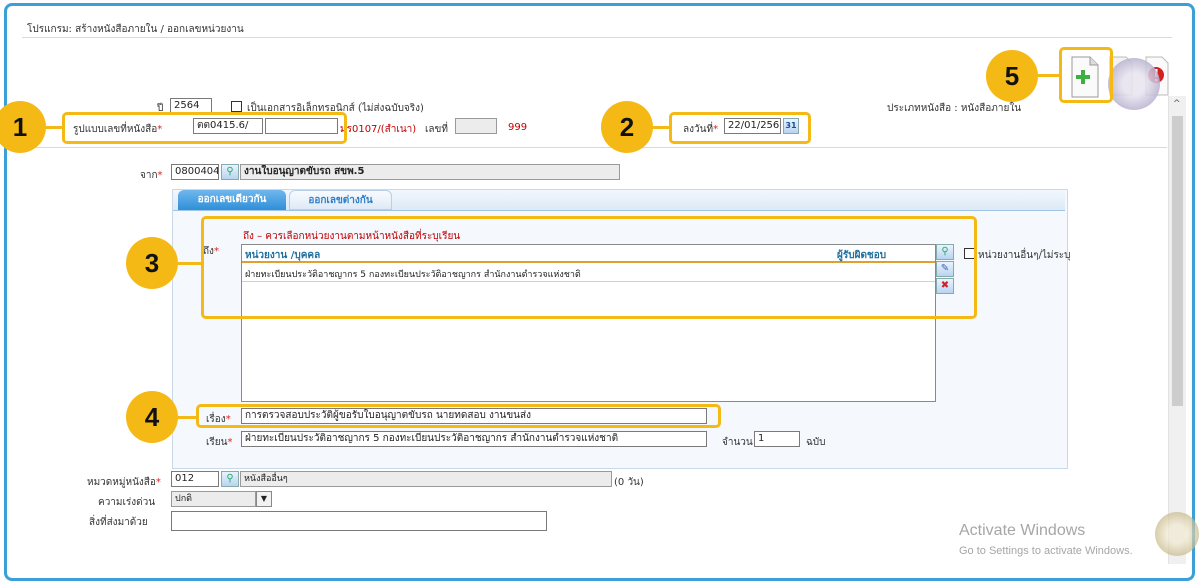  Describe the element at coordinates (1024, 255) in the screenshot. I see `other-units-label: หน่วยงานอื่นๆ/ไม่ระบุ` at that location.